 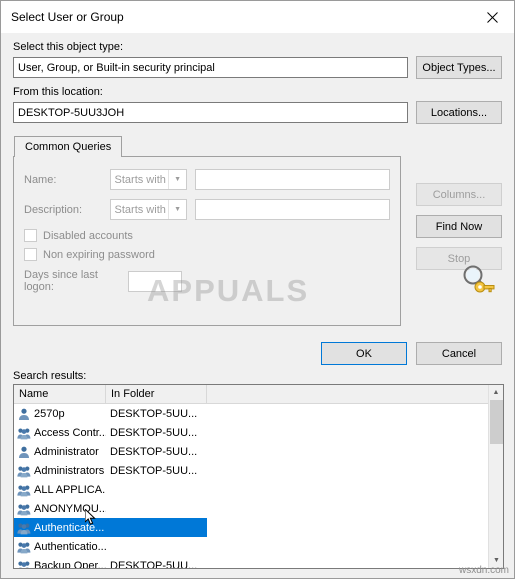 I want to click on window-title: Select User or Group, so click(x=67, y=17).